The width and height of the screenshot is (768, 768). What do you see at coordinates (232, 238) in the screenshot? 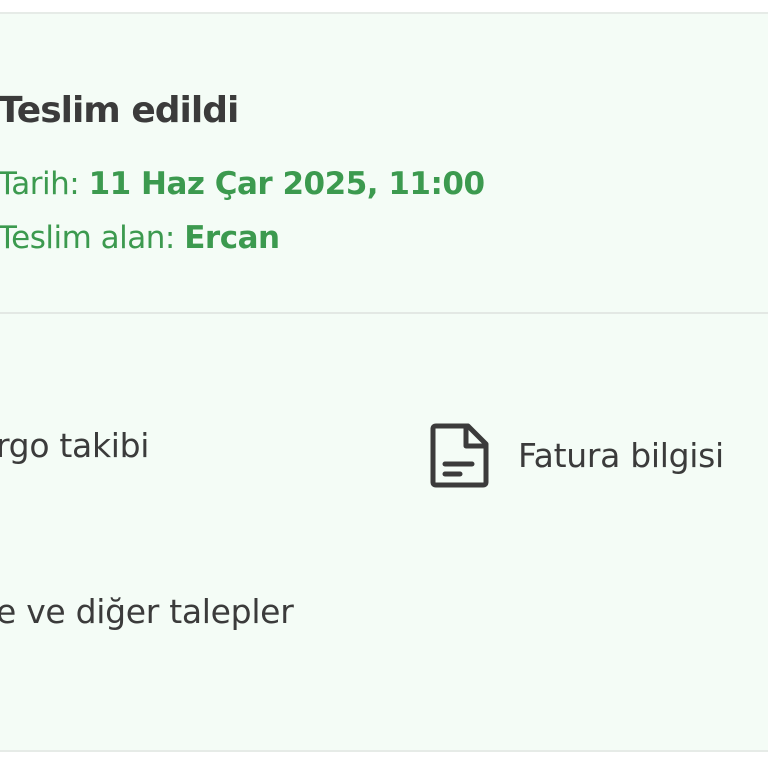
I see `receiver-value: Ercan` at bounding box center [232, 238].